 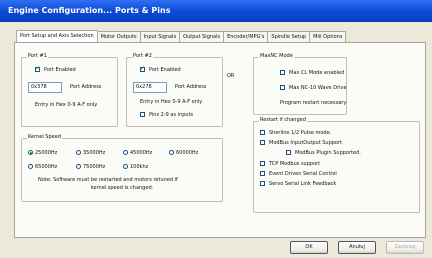 I want to click on or-label: OR, so click(x=231, y=76).